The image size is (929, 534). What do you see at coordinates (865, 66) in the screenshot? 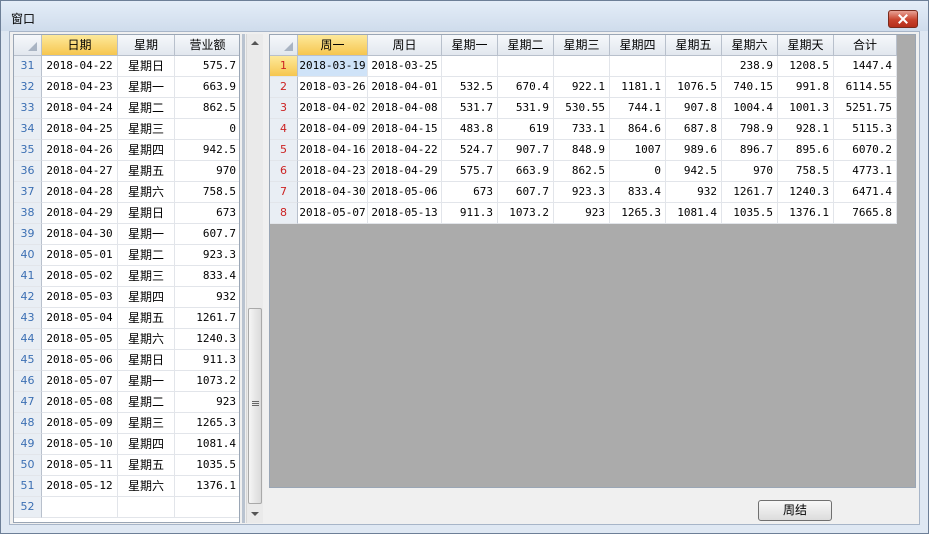
I see `total-cell: 1447.4` at bounding box center [865, 66].